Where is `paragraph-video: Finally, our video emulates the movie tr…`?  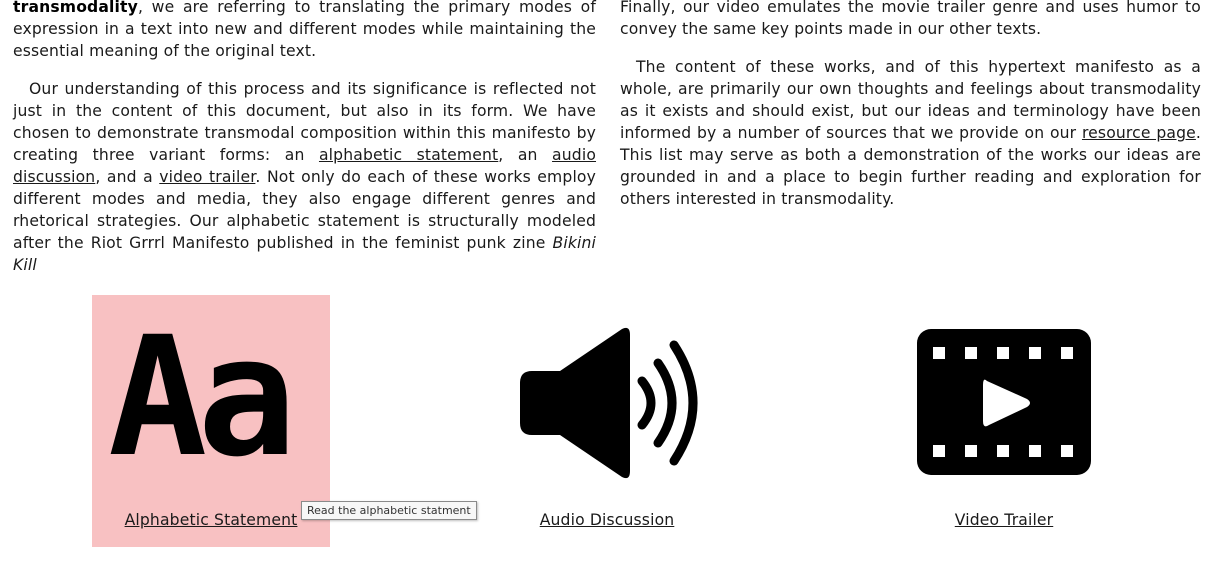
paragraph-video: Finally, our video emulates the movie tr… is located at coordinates (910, 19).